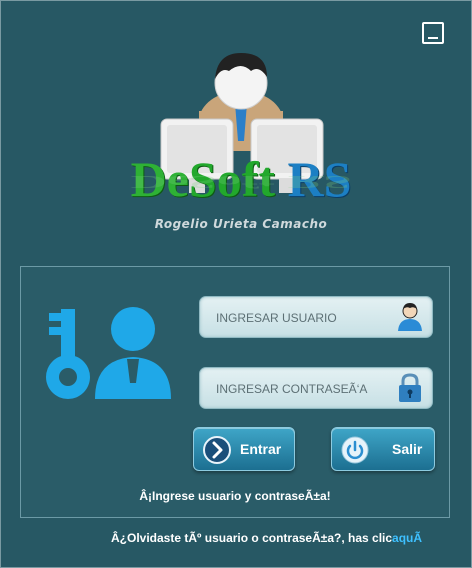 The image size is (472, 568). Describe the element at coordinates (261, 449) in the screenshot. I see `enter-button-label: Entrar` at that location.